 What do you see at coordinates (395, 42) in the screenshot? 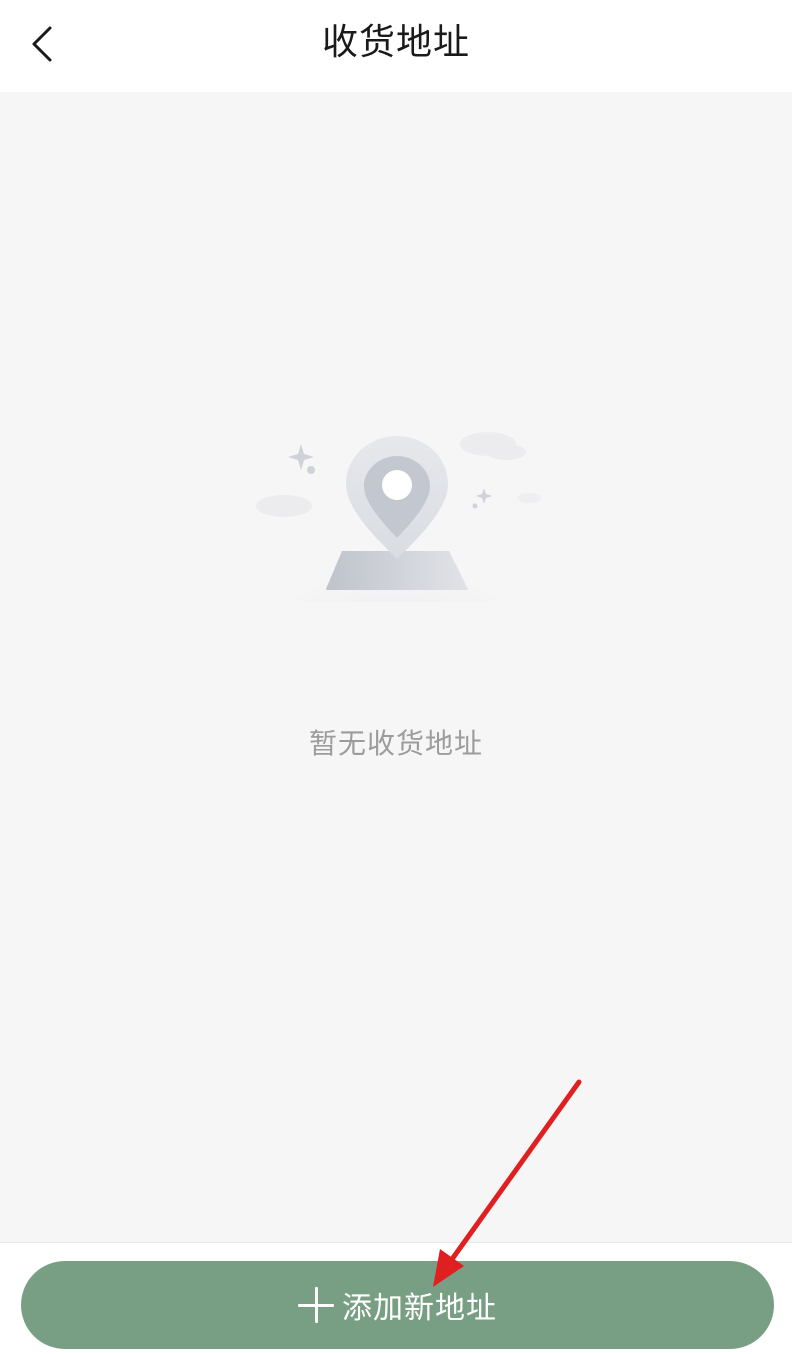
I see `page-title: 收货地址` at bounding box center [395, 42].